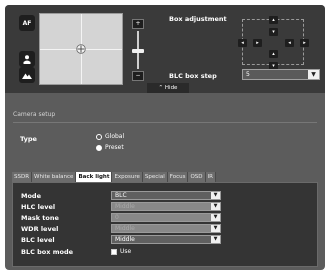 The height and width of the screenshot is (274, 329). What do you see at coordinates (114, 251) in the screenshot?
I see `use-checkbox` at bounding box center [114, 251].